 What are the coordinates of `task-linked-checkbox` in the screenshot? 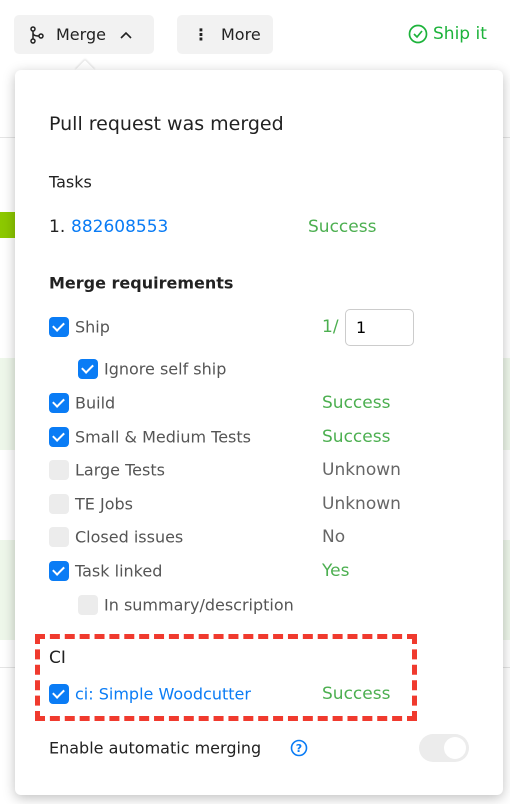 It's located at (59, 571).